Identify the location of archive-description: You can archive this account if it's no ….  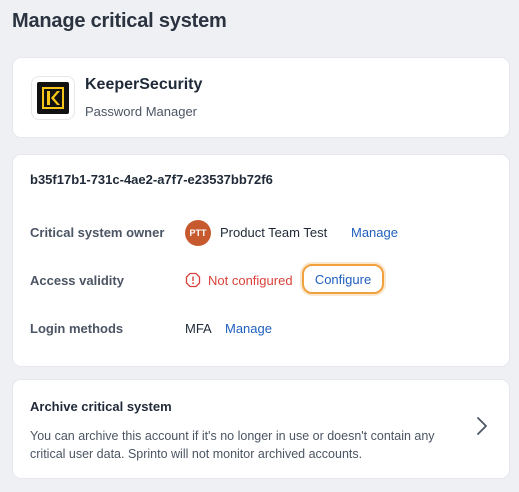
(232, 445).